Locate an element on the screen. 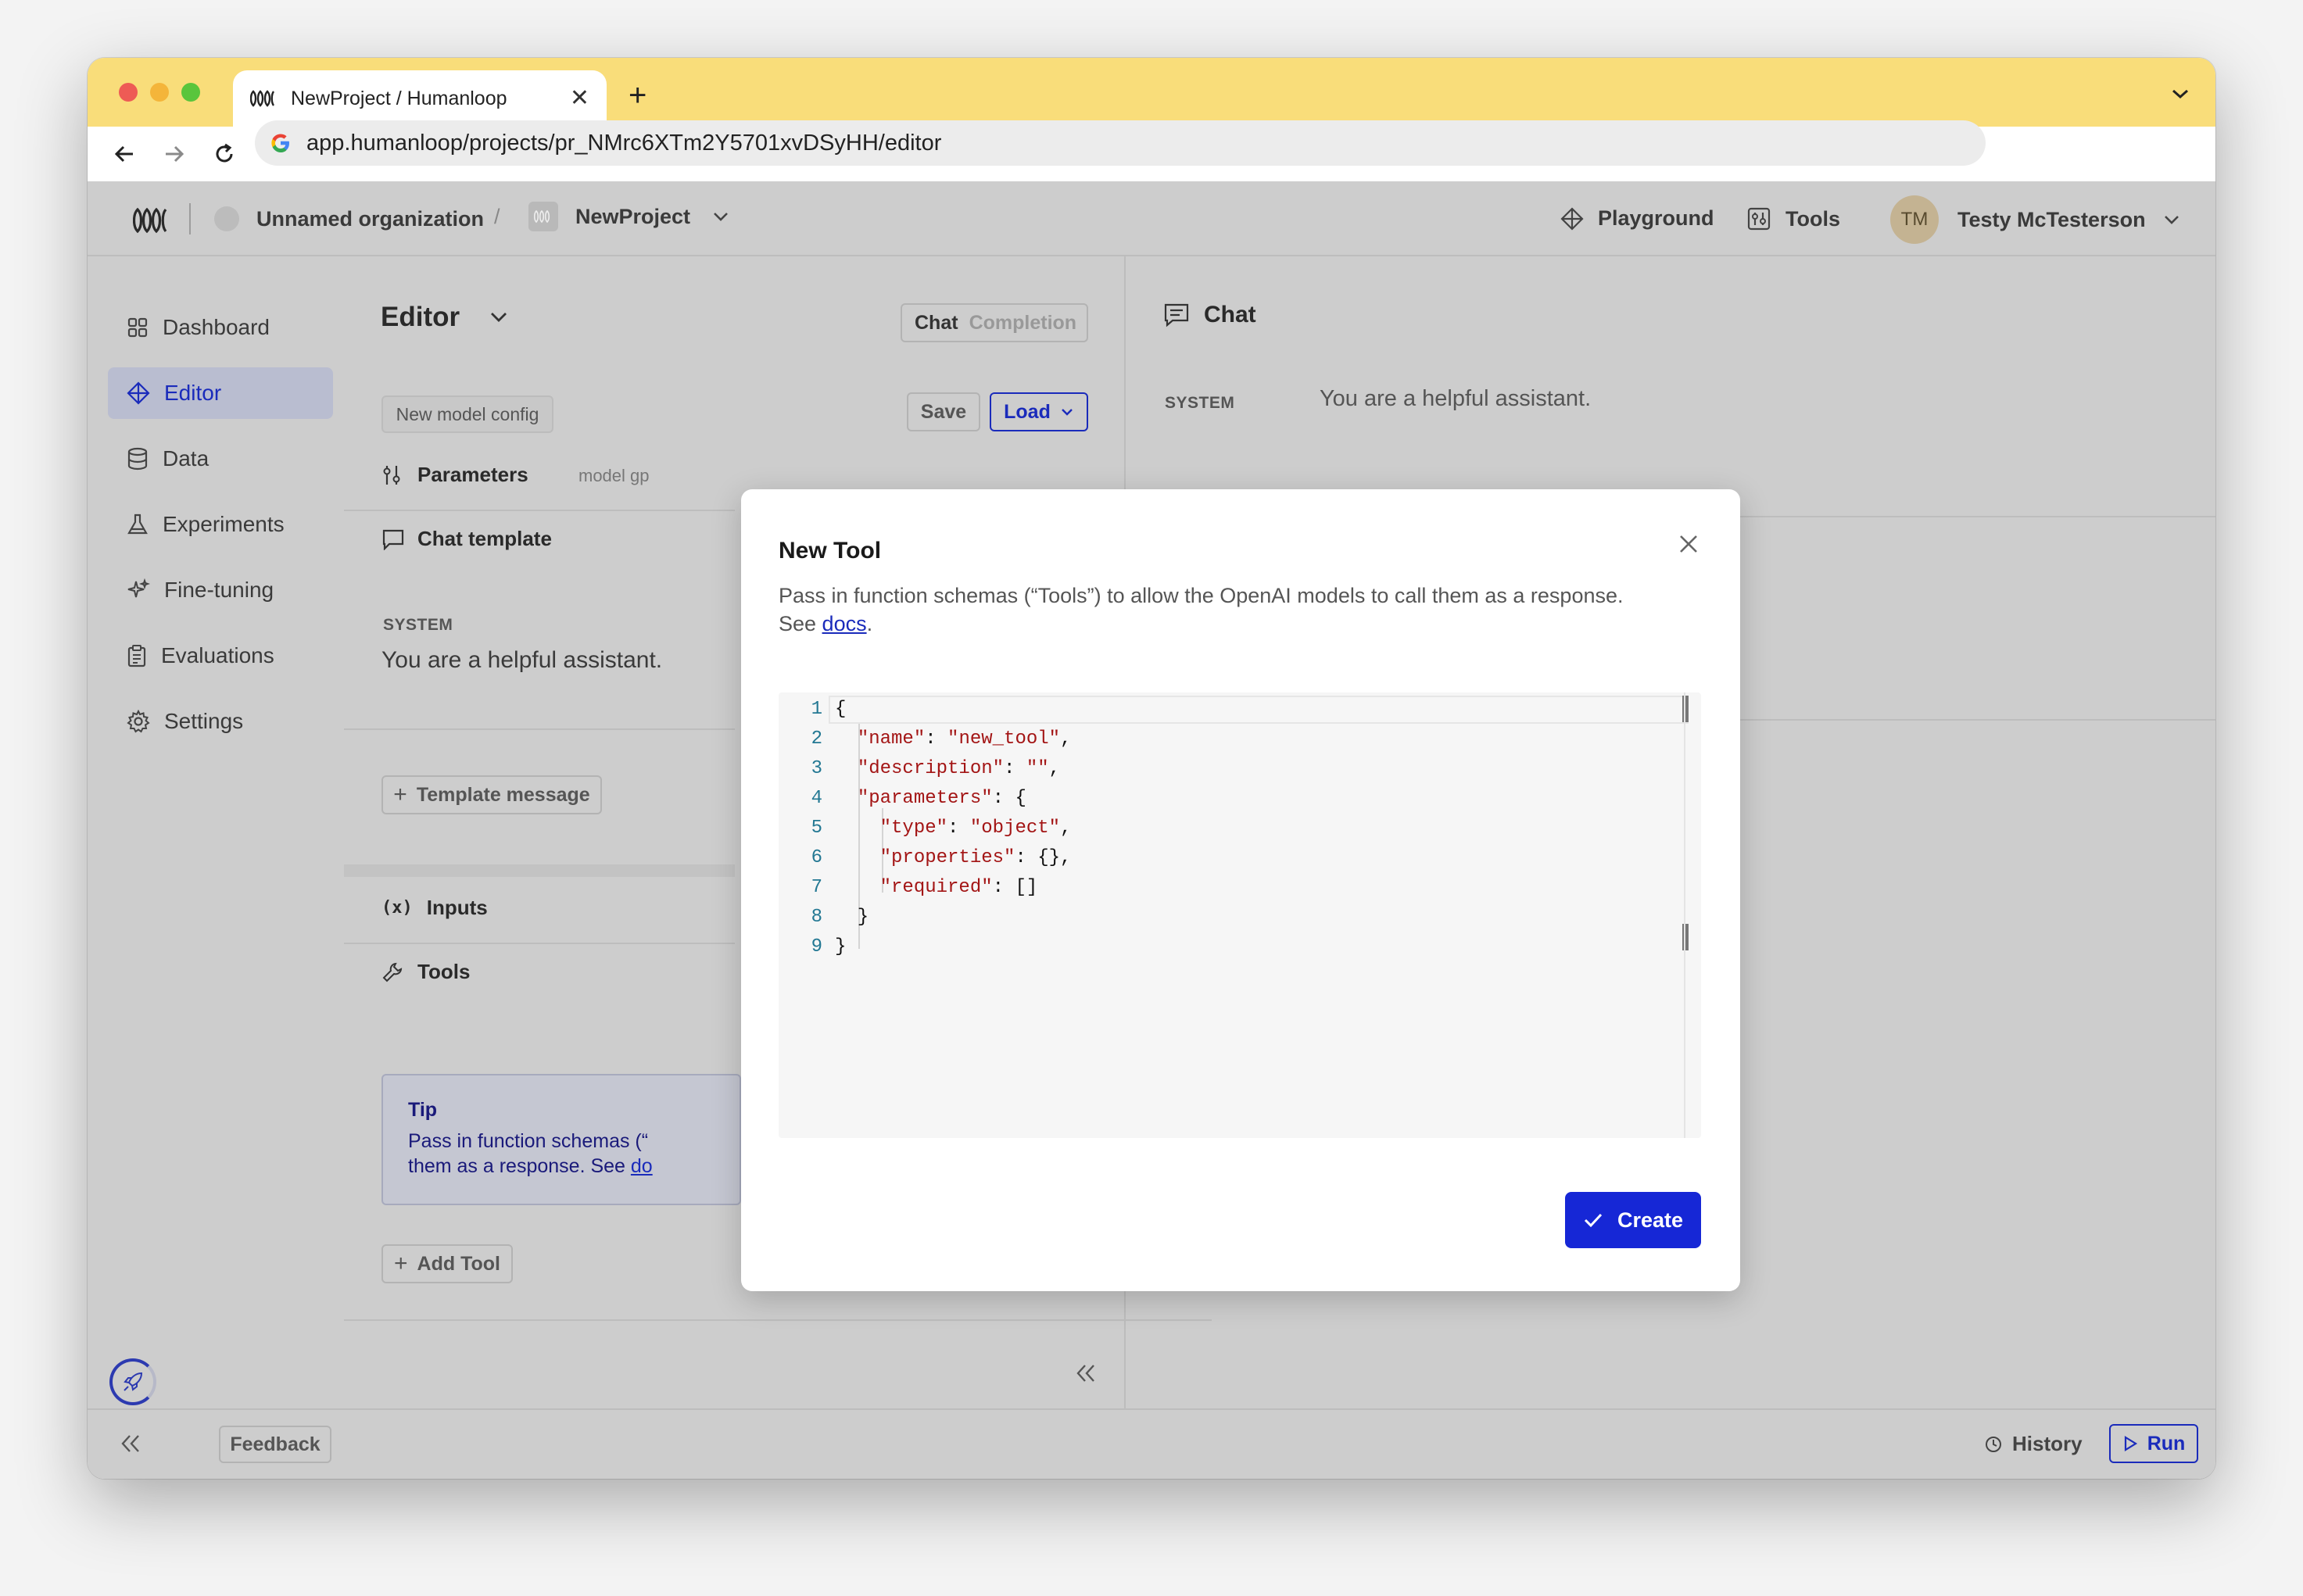 This screenshot has width=2303, height=1596. project-switcher: NewProject is located at coordinates (628, 216).